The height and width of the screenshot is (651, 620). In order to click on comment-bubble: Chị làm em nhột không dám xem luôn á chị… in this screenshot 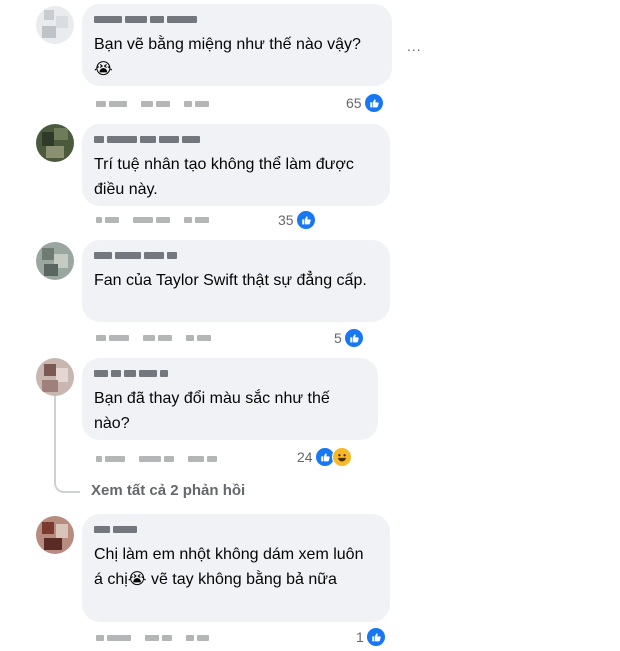, I will do `click(236, 568)`.